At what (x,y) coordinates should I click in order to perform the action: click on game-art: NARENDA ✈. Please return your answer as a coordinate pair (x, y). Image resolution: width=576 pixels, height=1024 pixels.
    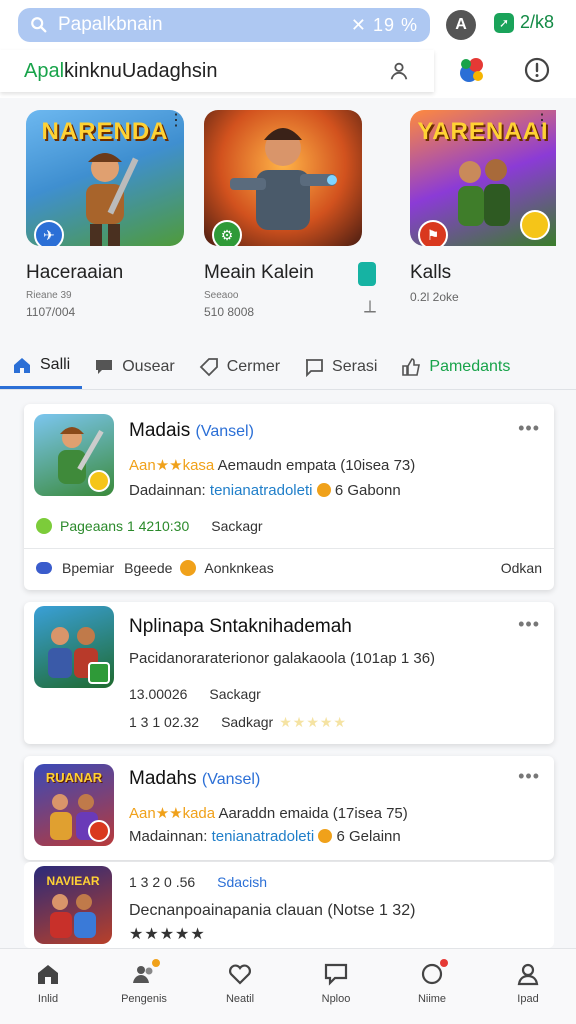
    Looking at the image, I should click on (105, 178).